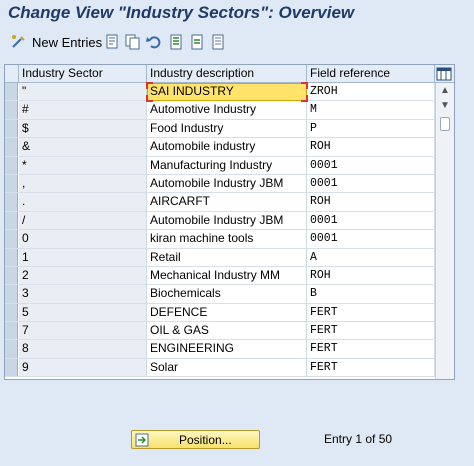  I want to click on industry-sector-cell: ,, so click(83, 183).